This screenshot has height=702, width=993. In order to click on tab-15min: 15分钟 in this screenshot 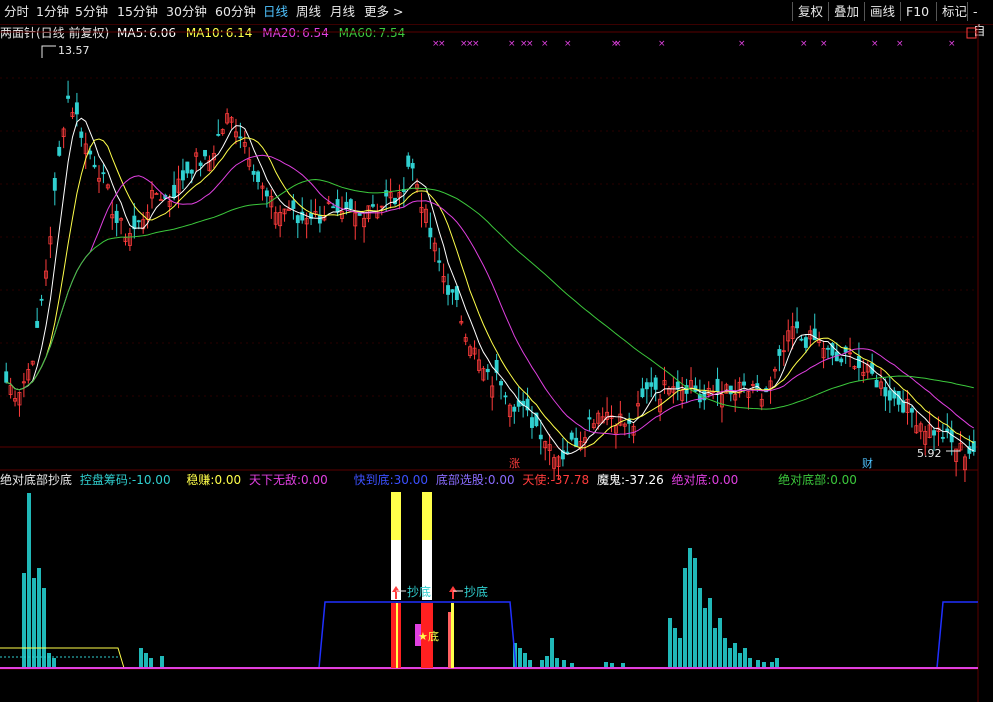, I will do `click(137, 12)`.